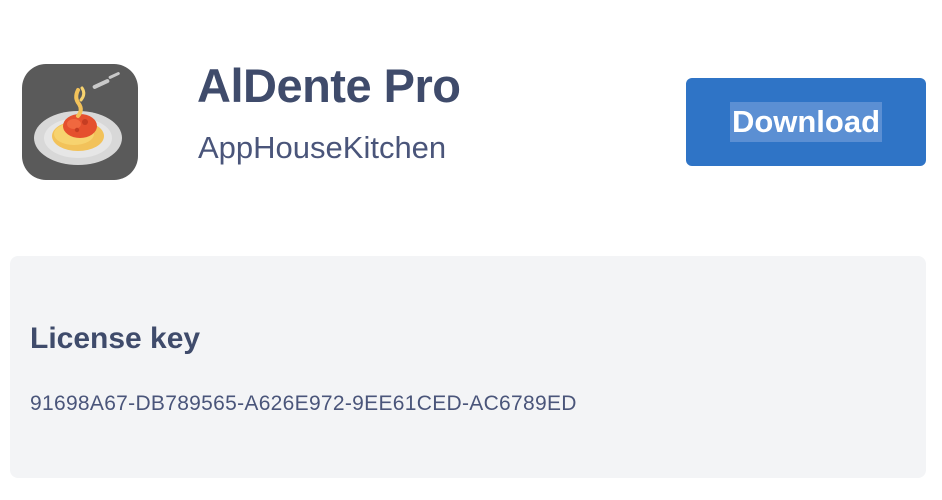 Image resolution: width=942 pixels, height=500 pixels. What do you see at coordinates (322, 147) in the screenshot?
I see `app-developer: AppHouseKitchen` at bounding box center [322, 147].